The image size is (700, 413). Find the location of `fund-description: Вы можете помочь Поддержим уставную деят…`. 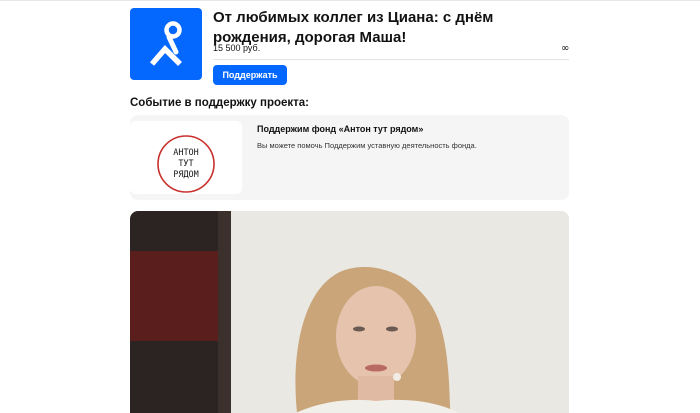

fund-description: Вы можете помочь Поддержим уставную деят… is located at coordinates (367, 145).